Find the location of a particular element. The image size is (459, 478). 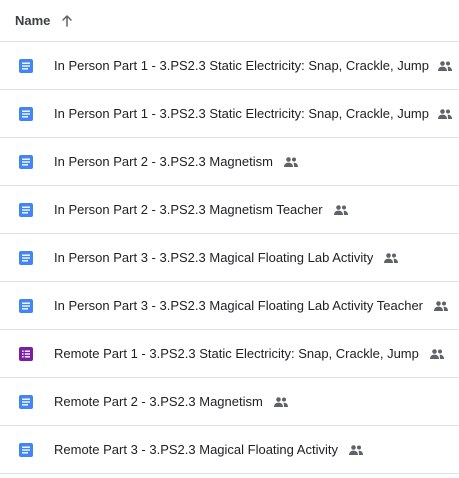

file-name: Remote Part 2 - 3.PS2.3 Magnetism is located at coordinates (158, 401).